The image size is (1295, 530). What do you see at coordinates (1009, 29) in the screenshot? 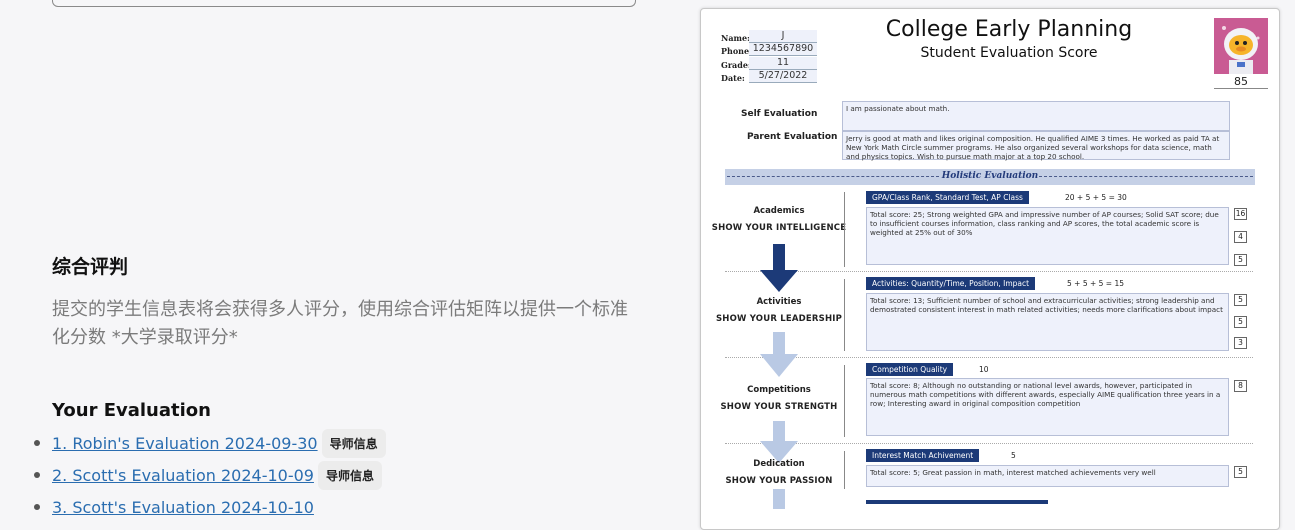
I see `sheet-title: College Early Planning` at bounding box center [1009, 29].